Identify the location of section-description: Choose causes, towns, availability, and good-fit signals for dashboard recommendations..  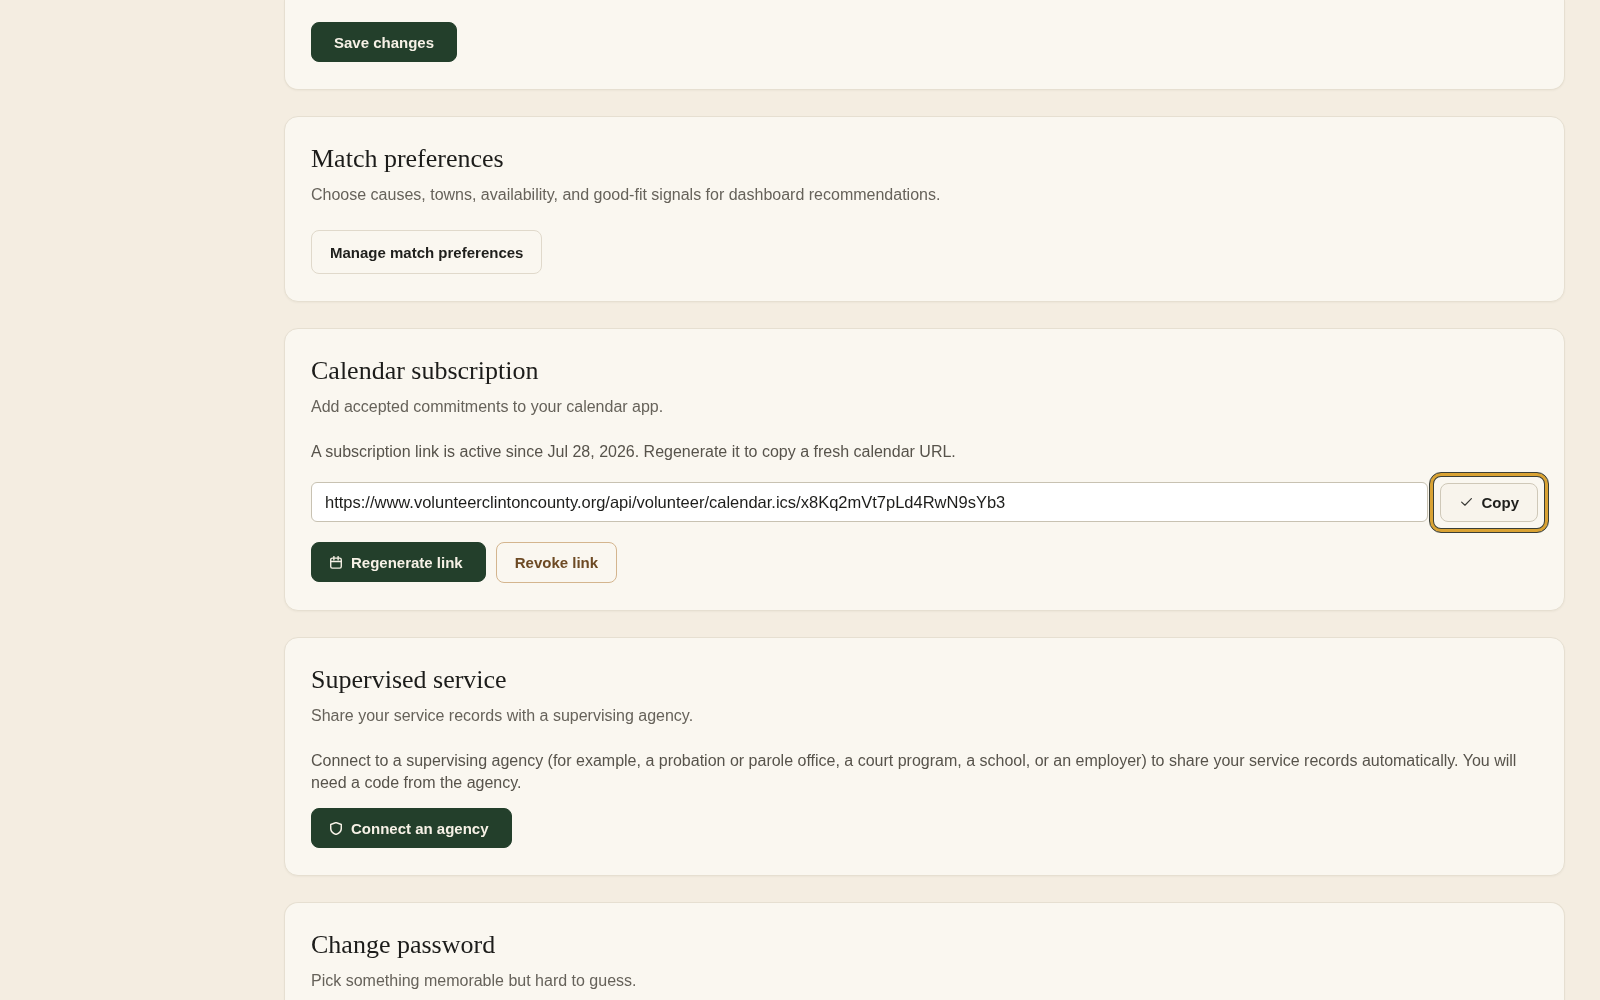
(626, 195).